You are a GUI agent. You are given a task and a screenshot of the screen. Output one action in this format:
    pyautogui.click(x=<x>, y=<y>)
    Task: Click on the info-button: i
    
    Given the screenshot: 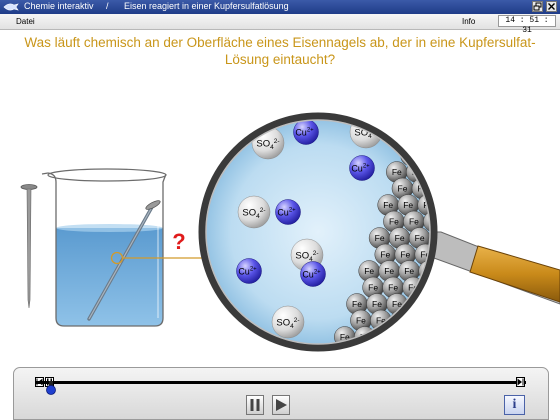 What is the action you would take?
    pyautogui.click(x=514, y=405)
    